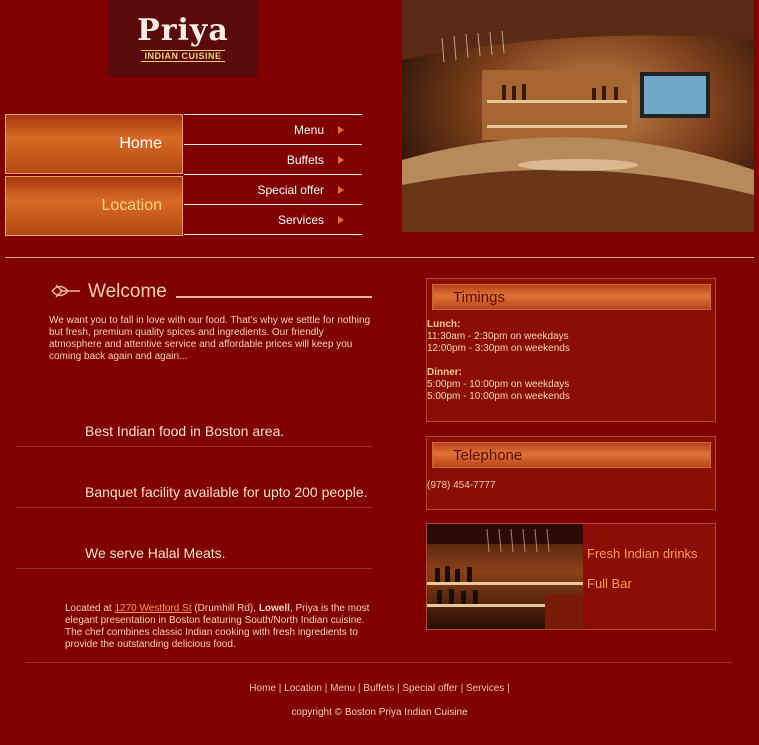 The image size is (759, 745). Describe the element at coordinates (194, 557) in the screenshot. I see `feature-item: We serve Halal Meats.` at that location.